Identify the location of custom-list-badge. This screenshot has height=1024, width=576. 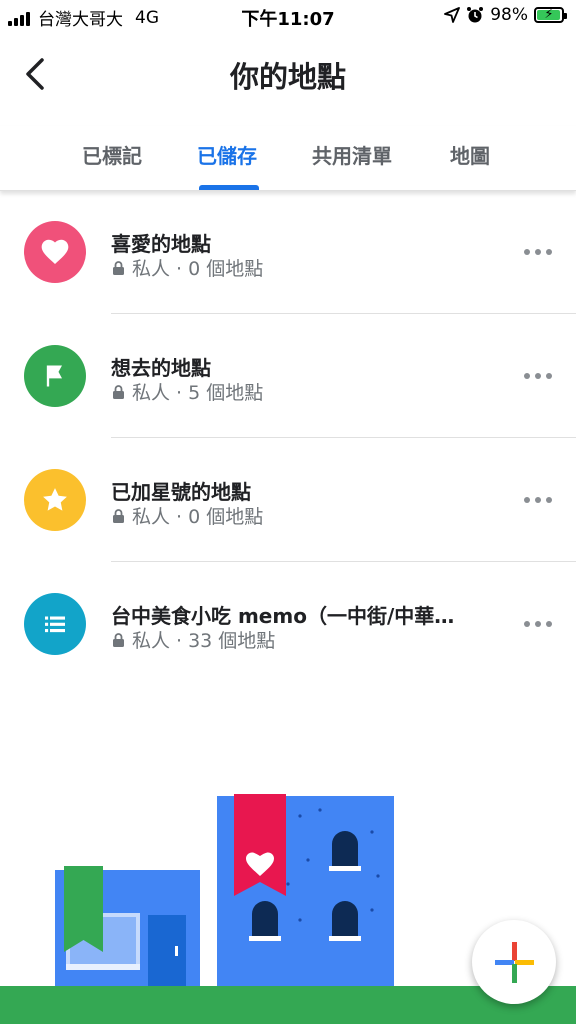
(55, 624).